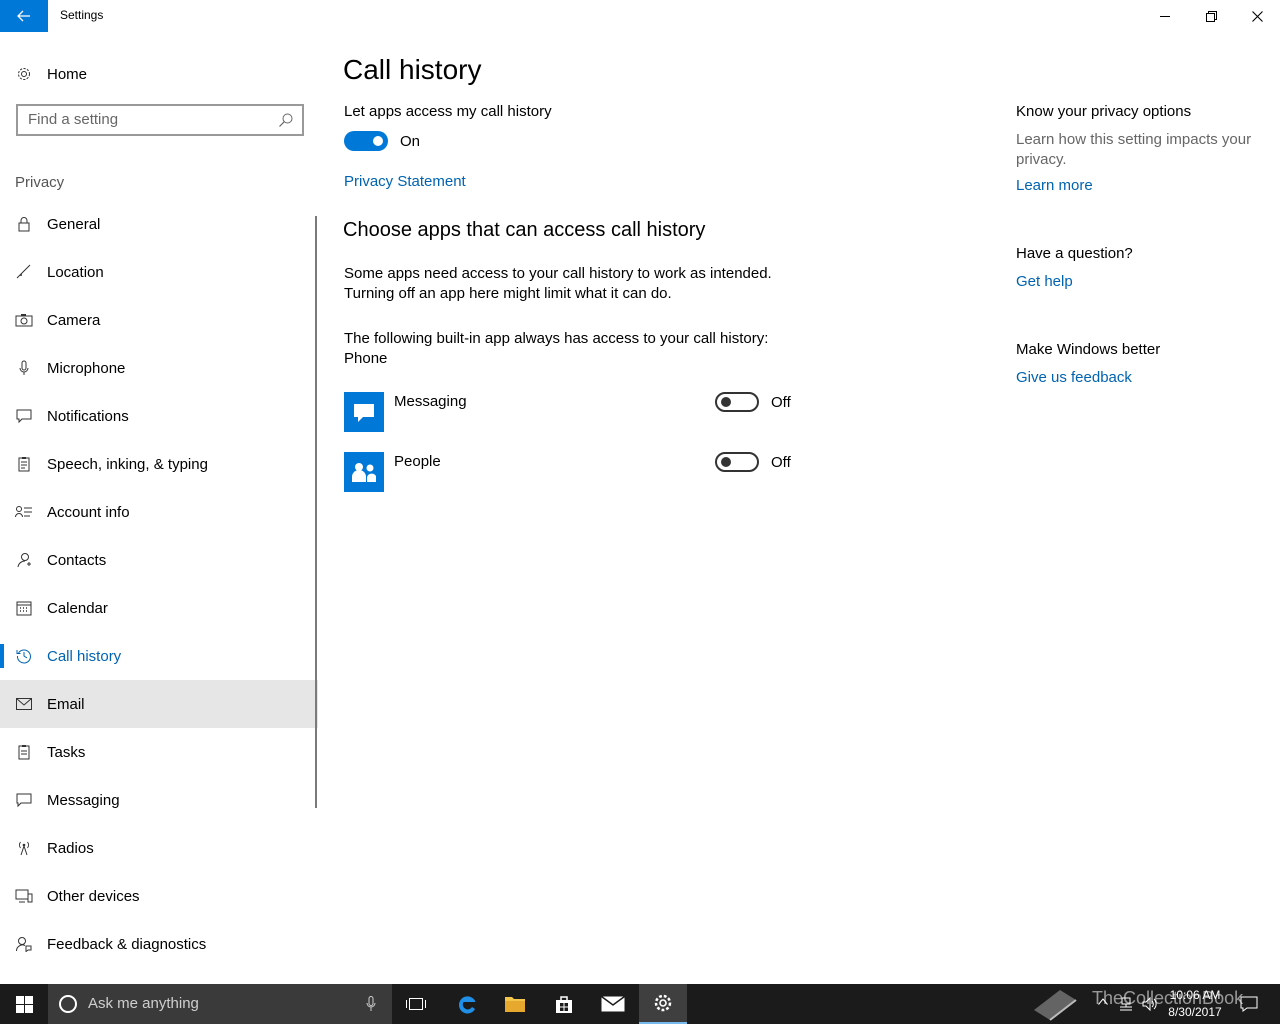  Describe the element at coordinates (416, 1004) in the screenshot. I see `task-view-button` at that location.